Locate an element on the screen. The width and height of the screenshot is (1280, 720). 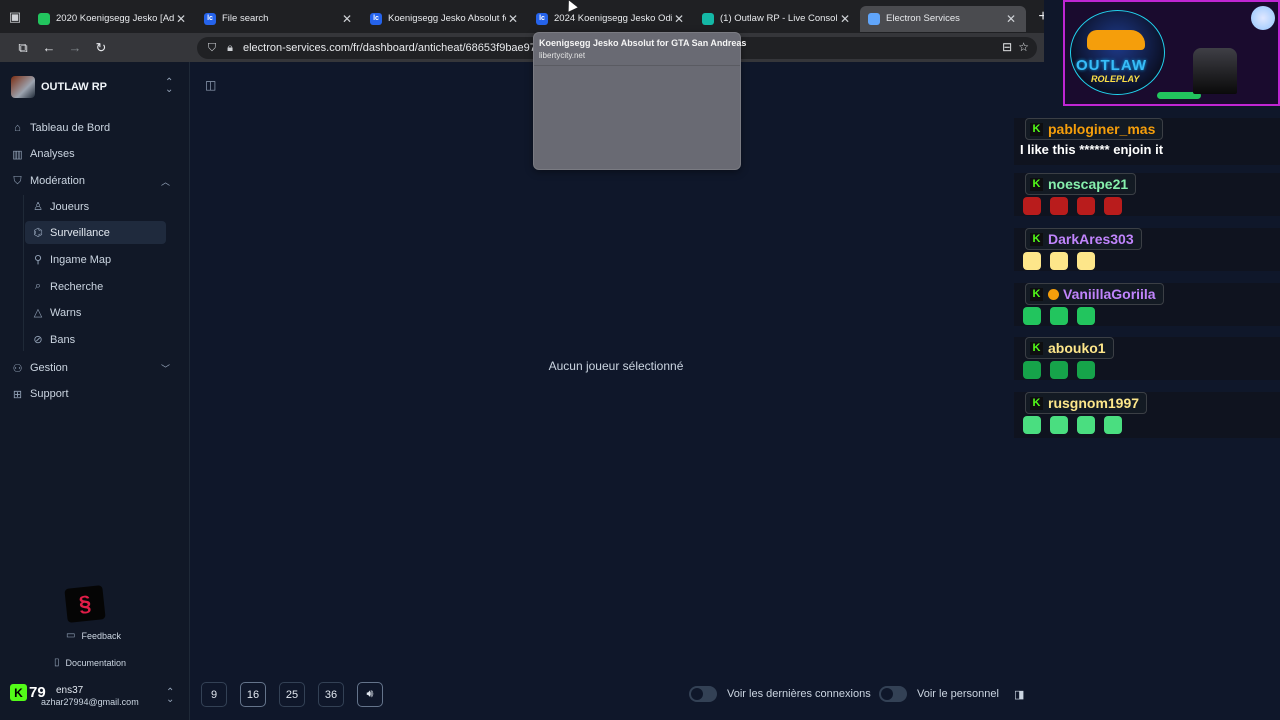
browser-tab: 2020 Koenigsegg Jesko [Add-On]✕ is located at coordinates (113, 19).